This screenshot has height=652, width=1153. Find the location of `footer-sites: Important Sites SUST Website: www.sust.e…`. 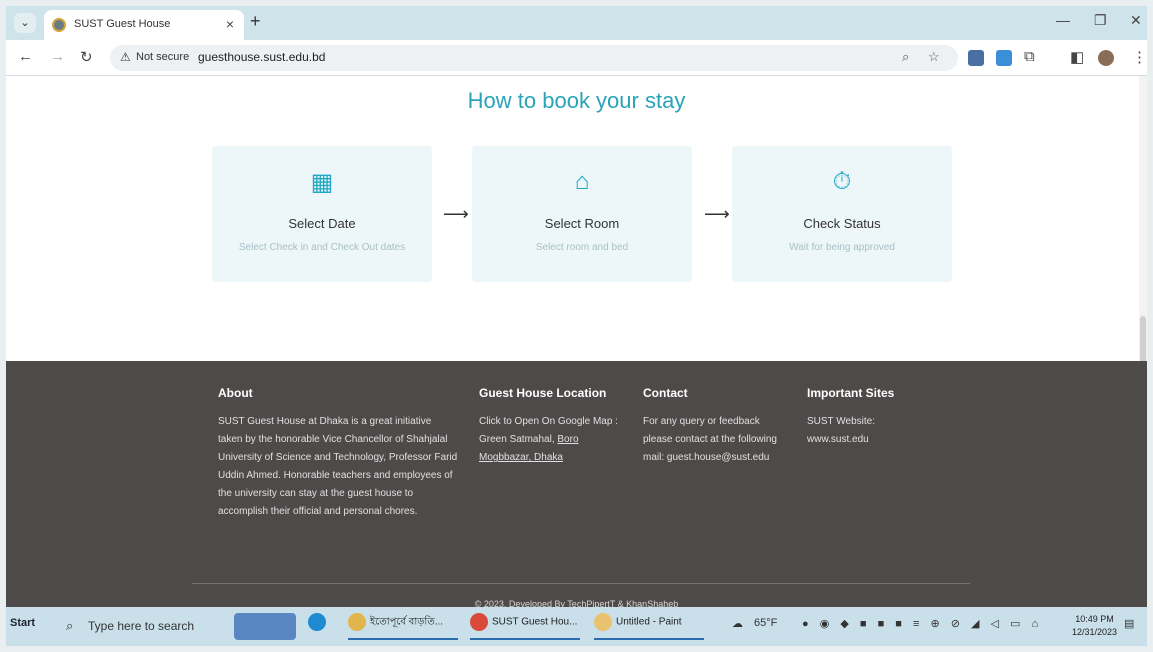

footer-sites: Important Sites SUST Website: www.sust.e… is located at coordinates (877, 416).